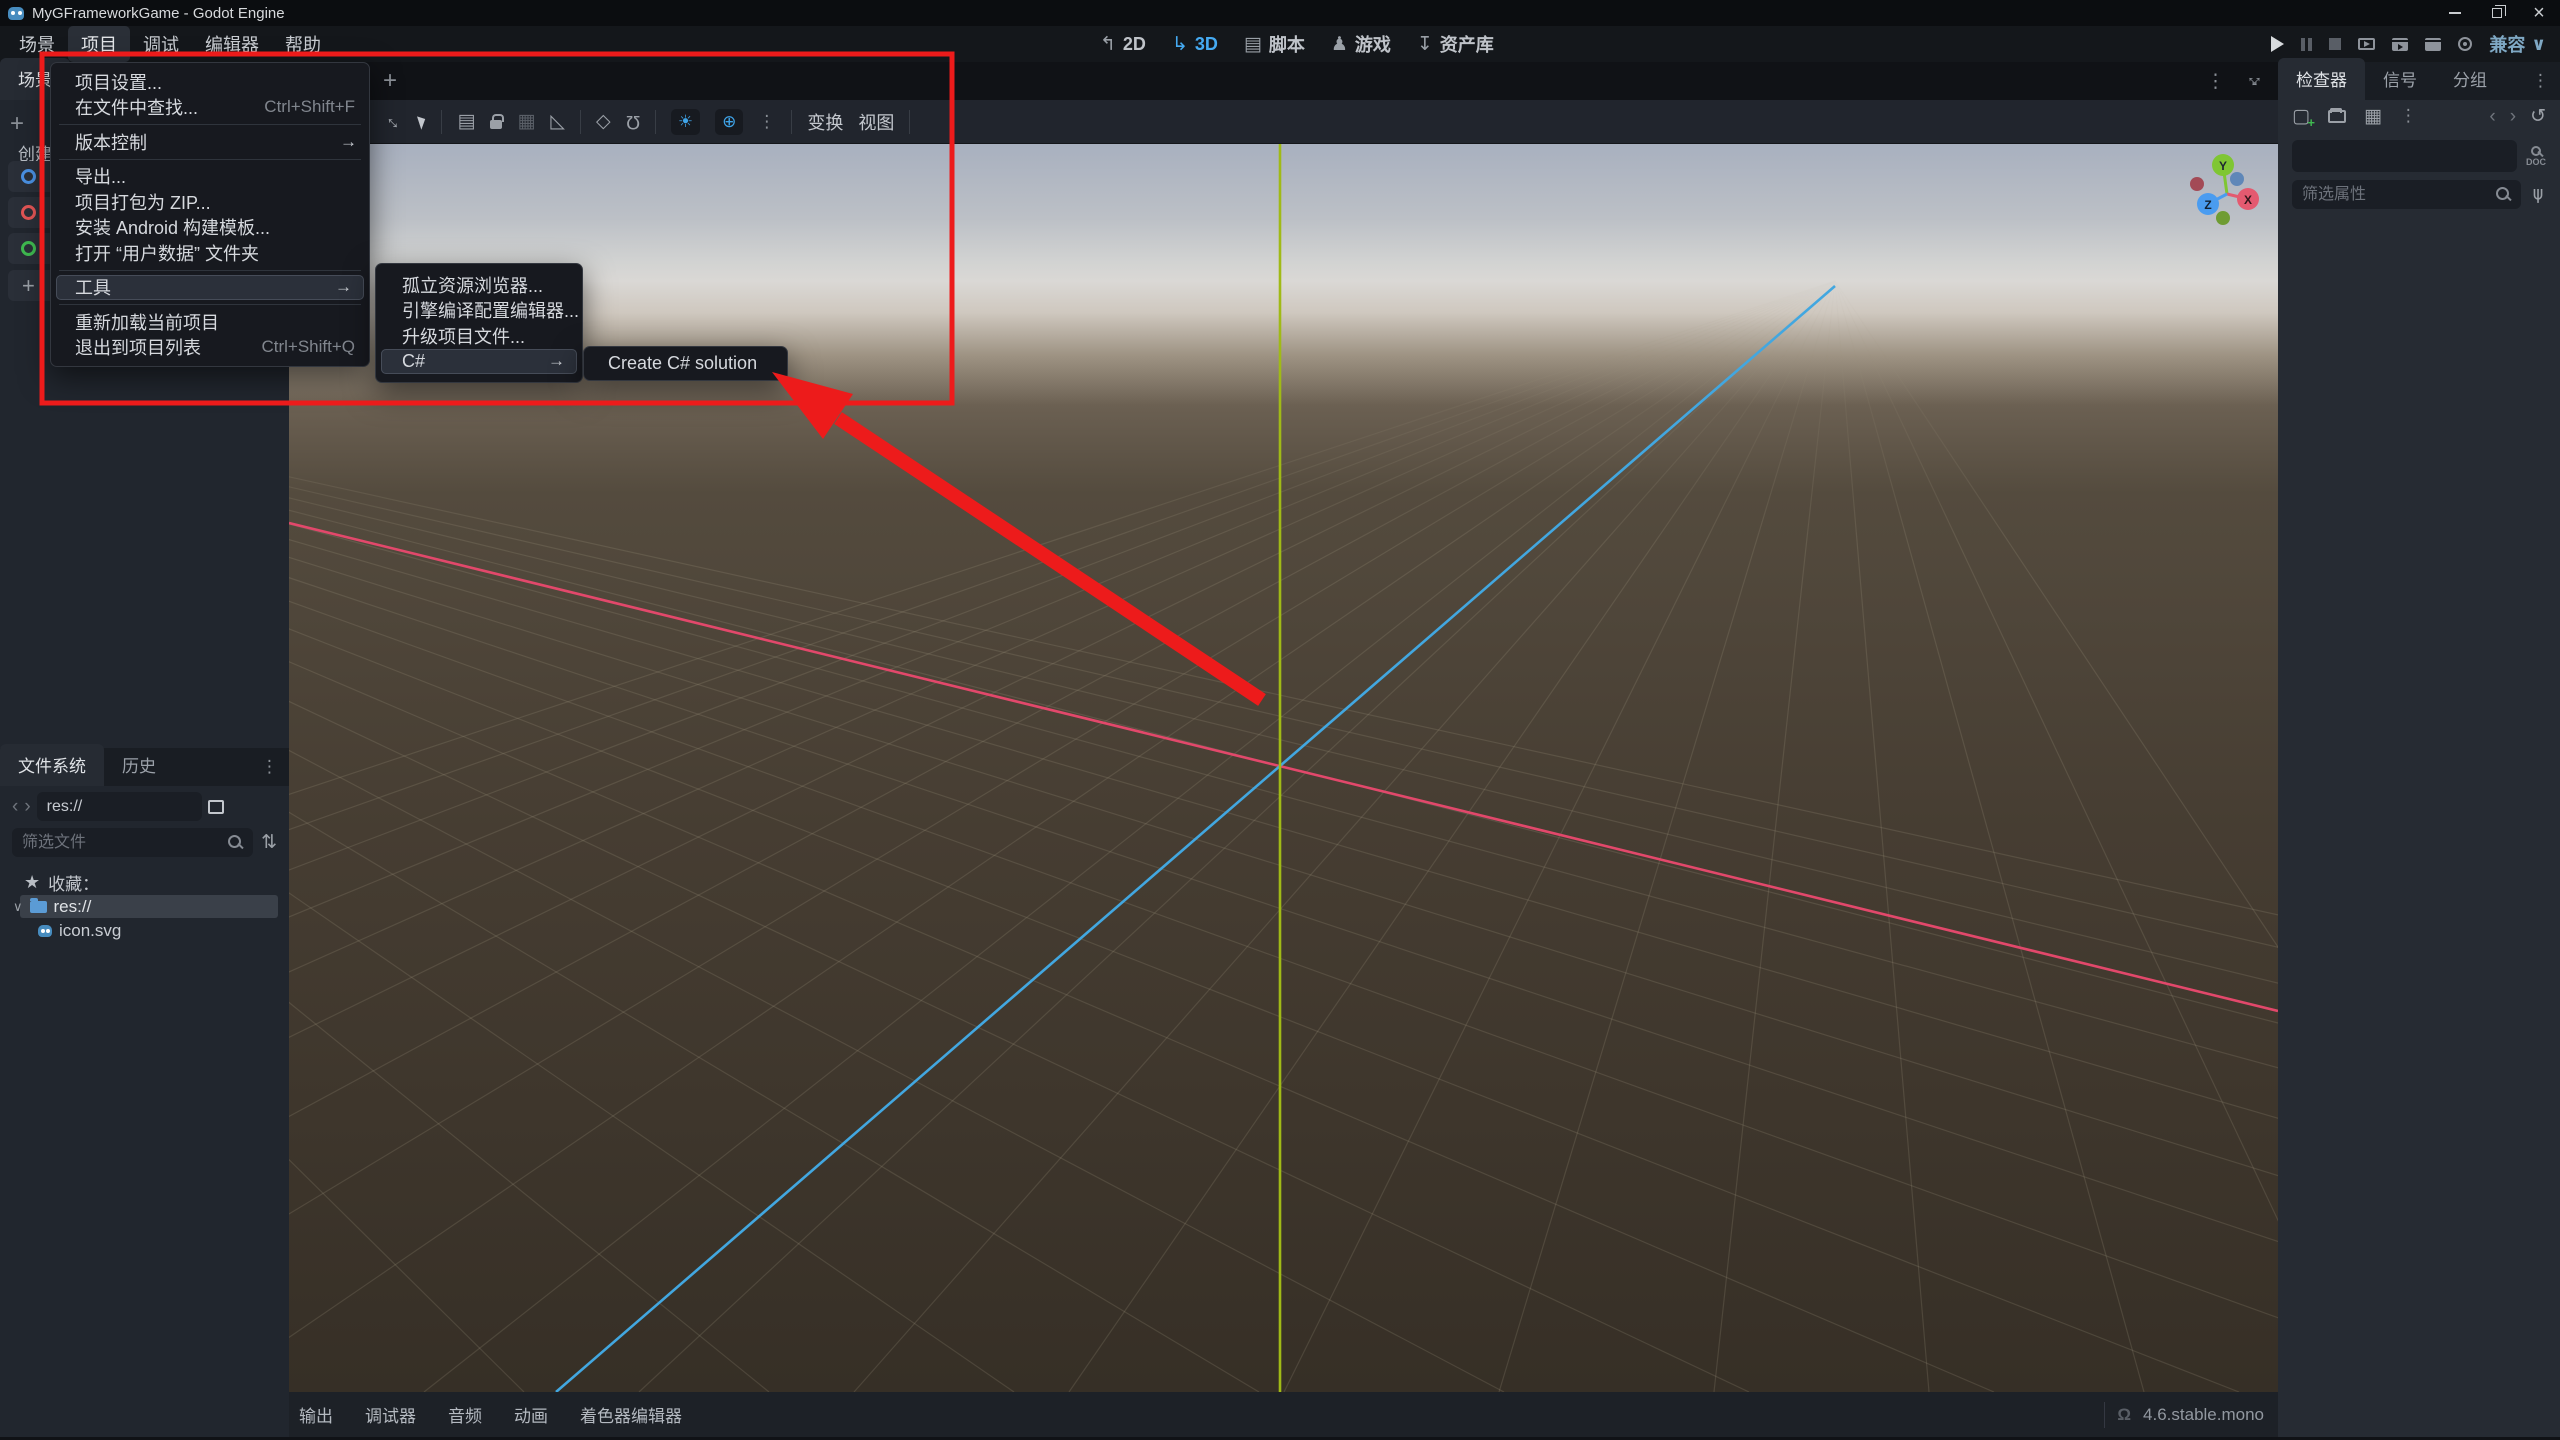  What do you see at coordinates (2538, 116) in the screenshot?
I see `object-history-icon: ↺` at bounding box center [2538, 116].